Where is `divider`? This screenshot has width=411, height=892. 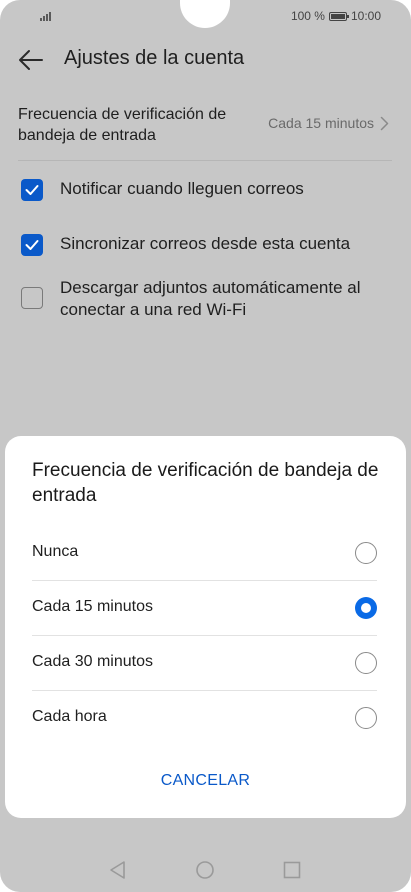
divider is located at coordinates (205, 160).